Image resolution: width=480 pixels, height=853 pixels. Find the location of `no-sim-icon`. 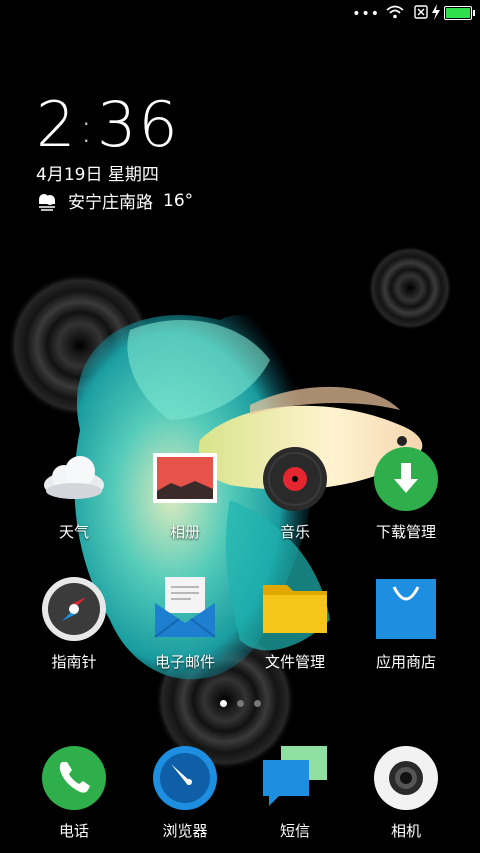

no-sim-icon is located at coordinates (421, 12).